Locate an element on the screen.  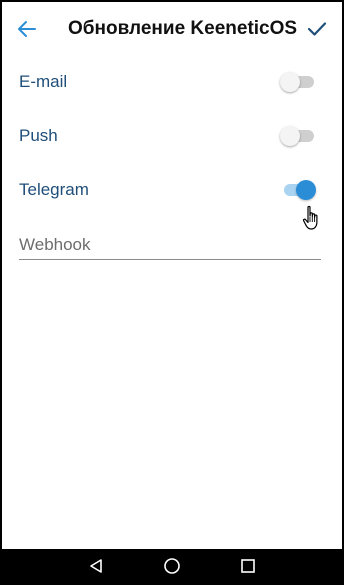
telegram-toggle is located at coordinates (298, 190).